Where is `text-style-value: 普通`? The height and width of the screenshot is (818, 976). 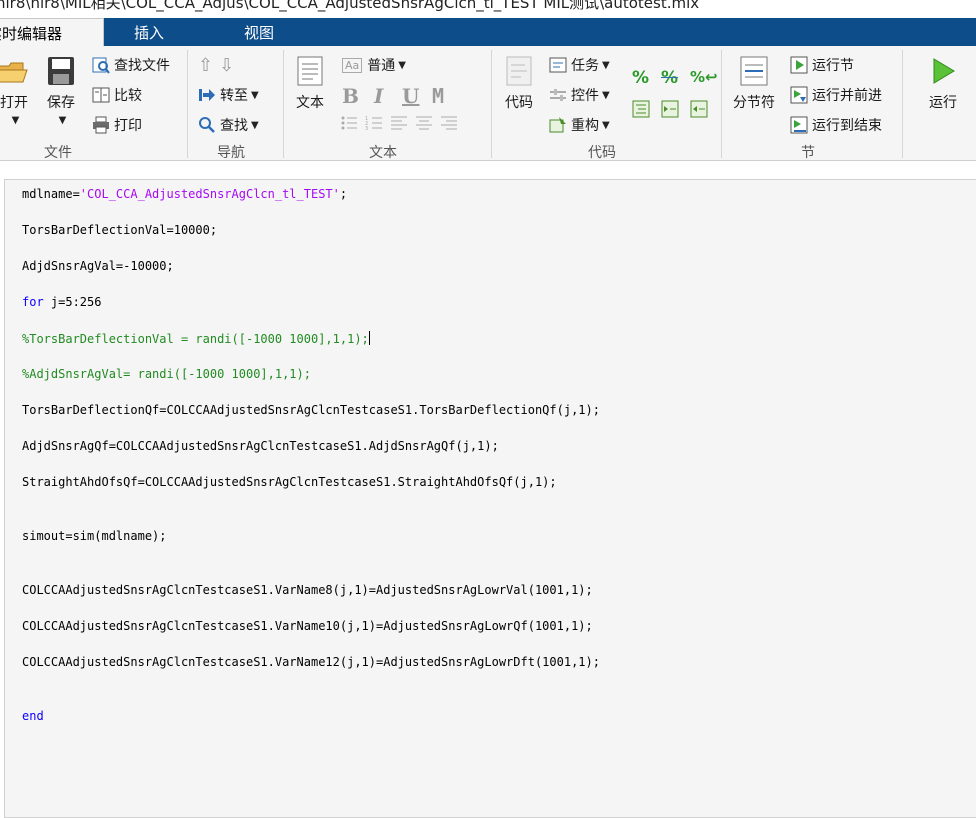 text-style-value: 普通 is located at coordinates (381, 66).